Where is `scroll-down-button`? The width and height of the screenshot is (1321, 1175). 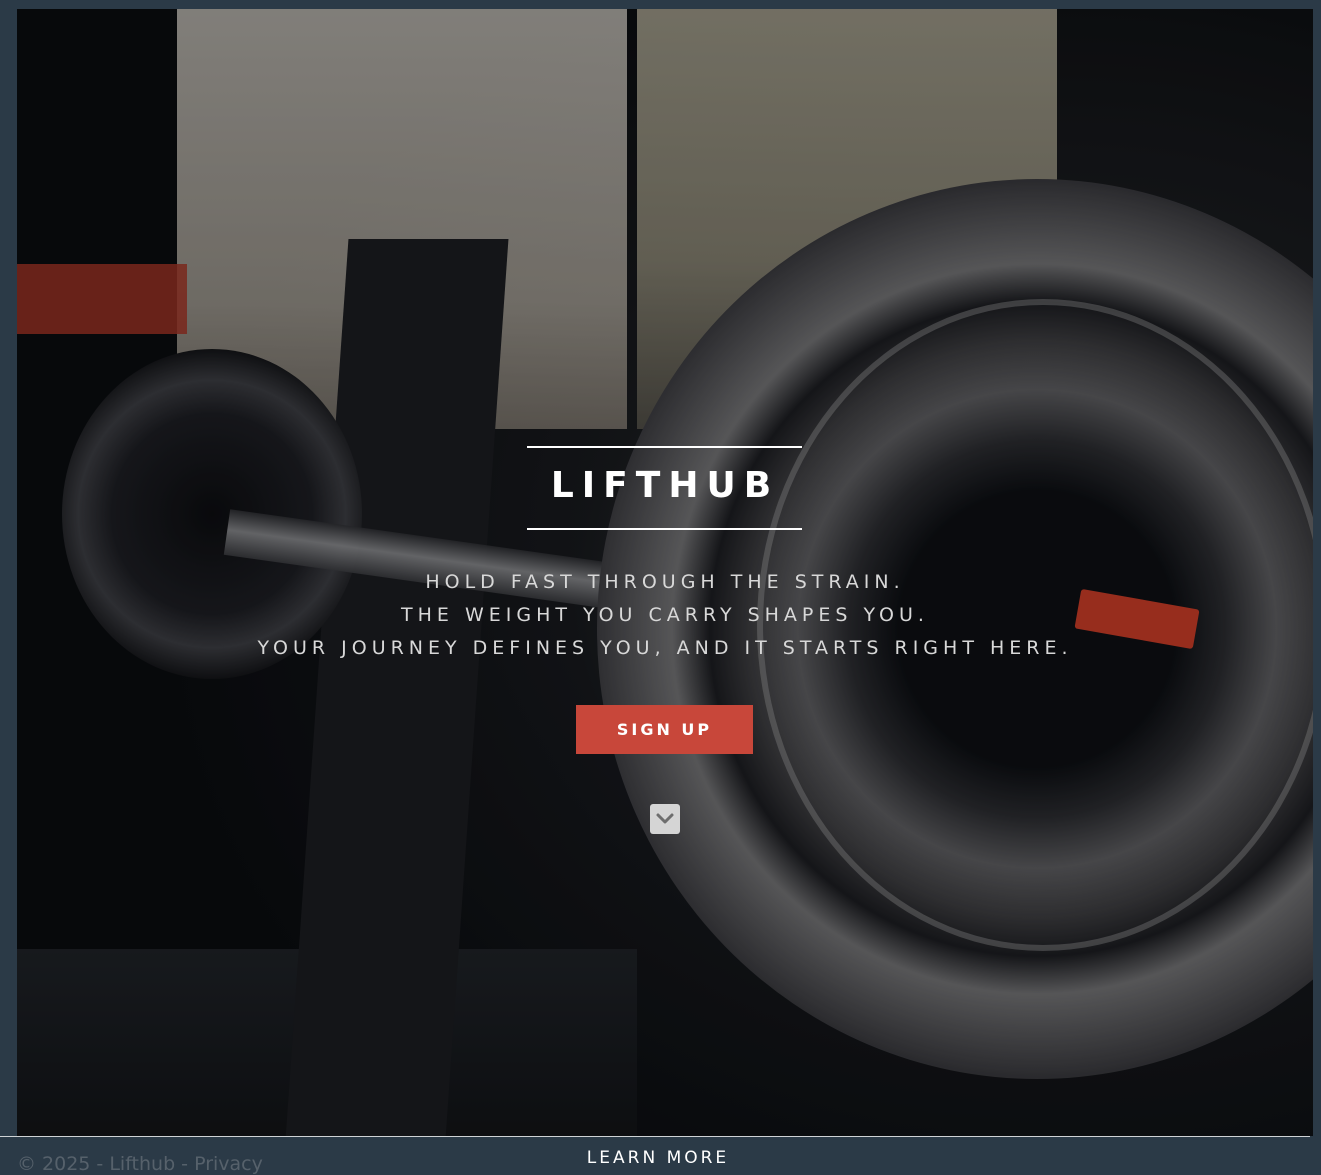 scroll-down-button is located at coordinates (665, 819).